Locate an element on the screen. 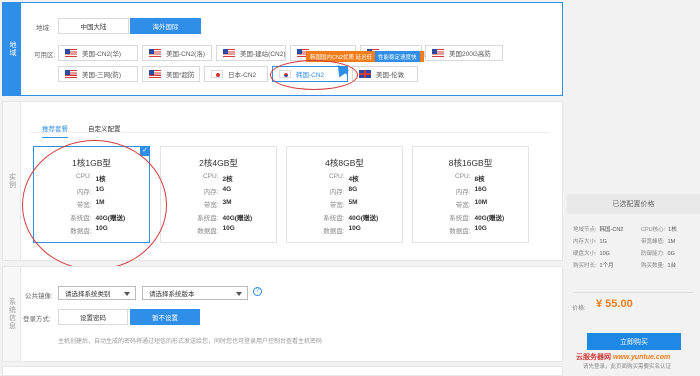 This screenshot has height=376, width=700. spec-row: 带宽: 1M is located at coordinates (91, 204).